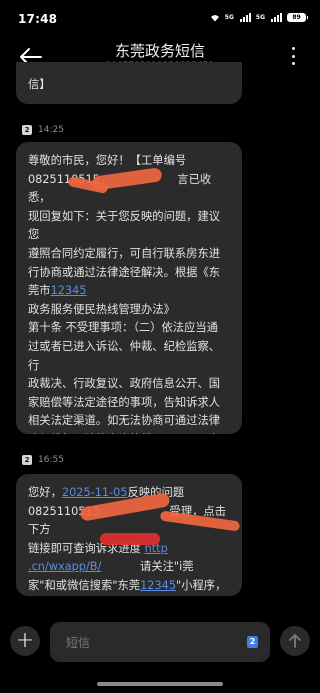 The image size is (320, 693). What do you see at coordinates (38, 19) in the screenshot?
I see `status-time: 17:48` at bounding box center [38, 19].